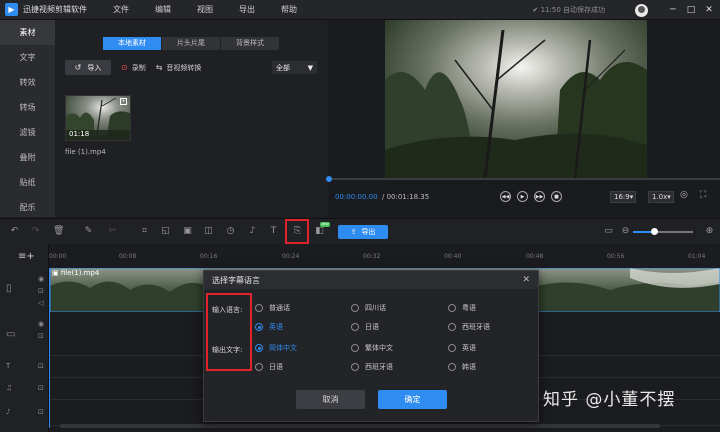  Describe the element at coordinates (631, 197) in the screenshot. I see `chevron-down-icon: ▾` at that location.